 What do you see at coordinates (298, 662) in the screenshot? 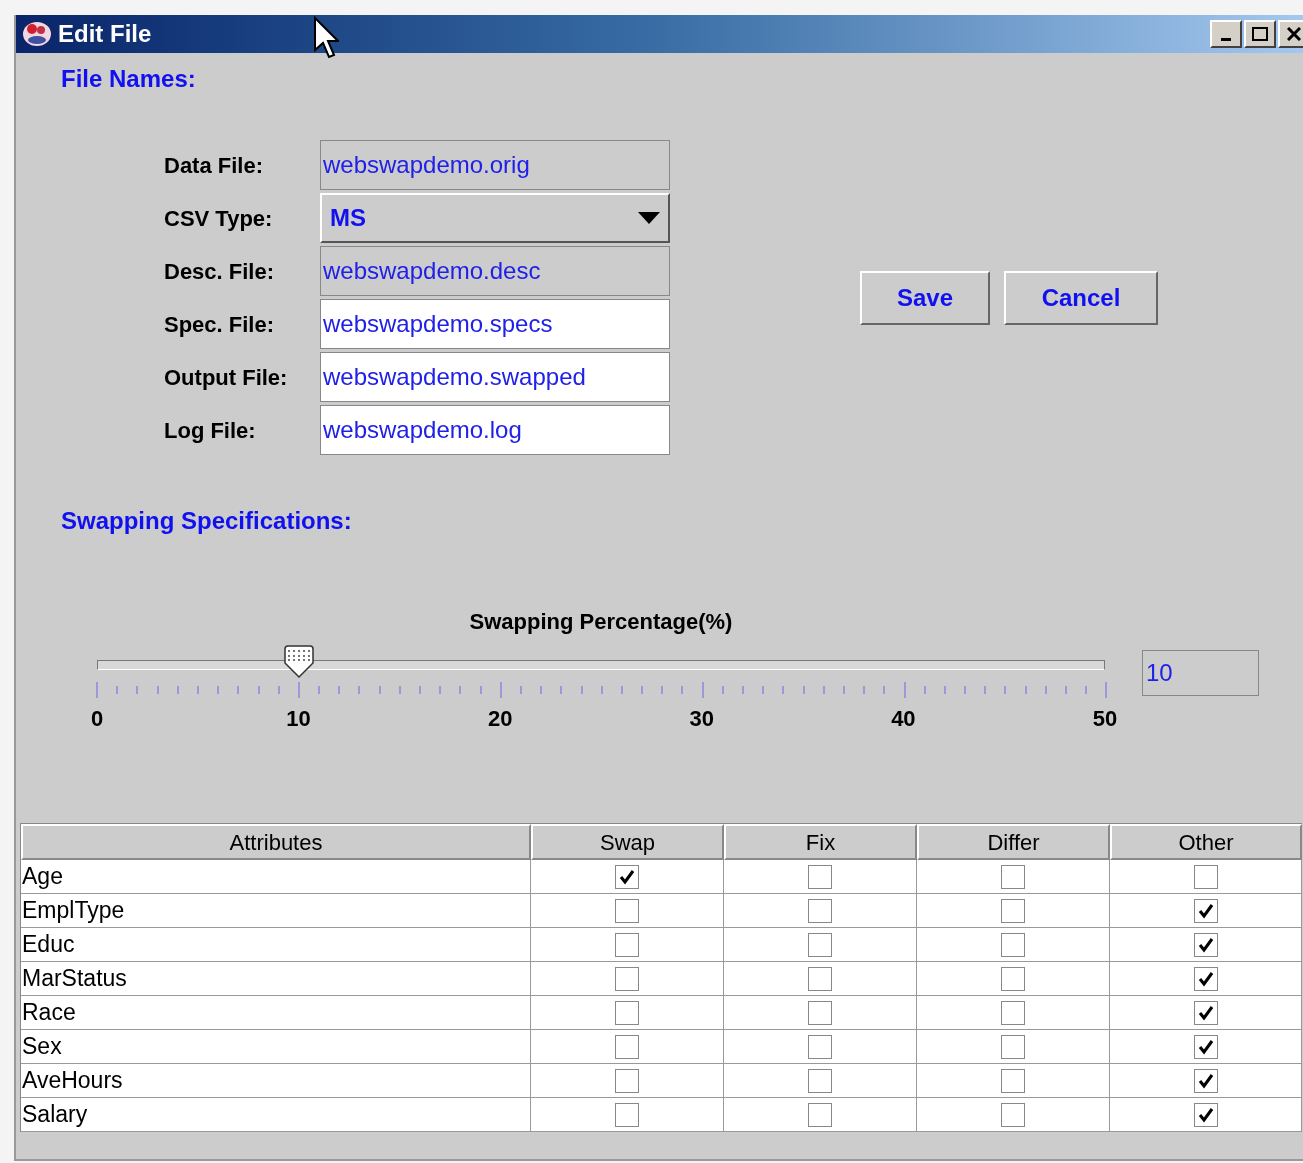
I see `slider-thumb` at bounding box center [298, 662].